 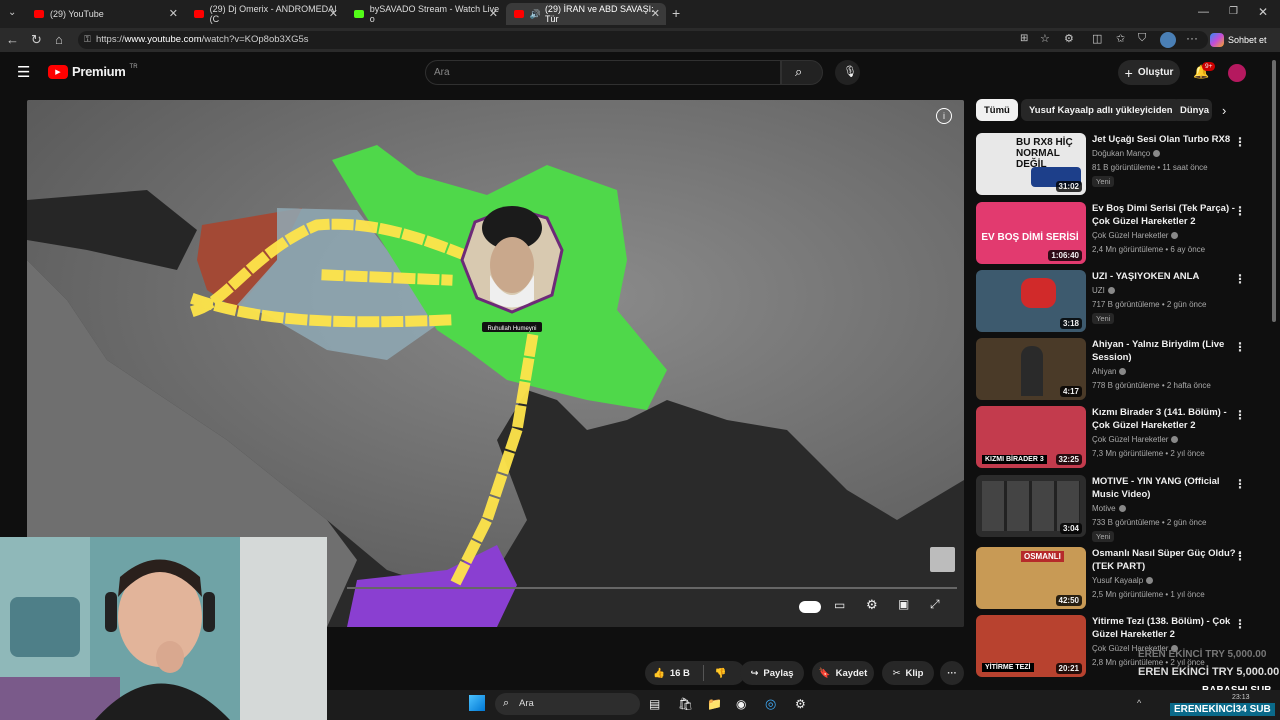 I want to click on video-title: Jet Uçağı Sesi Olan Turbo RX8, so click(x=1167, y=139).